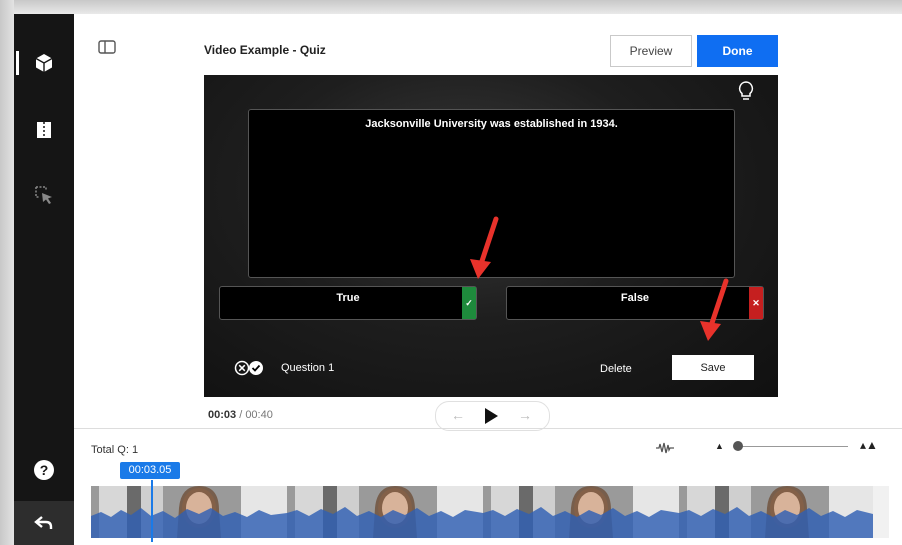  I want to click on remove-x-icon: ✕, so click(756, 303).